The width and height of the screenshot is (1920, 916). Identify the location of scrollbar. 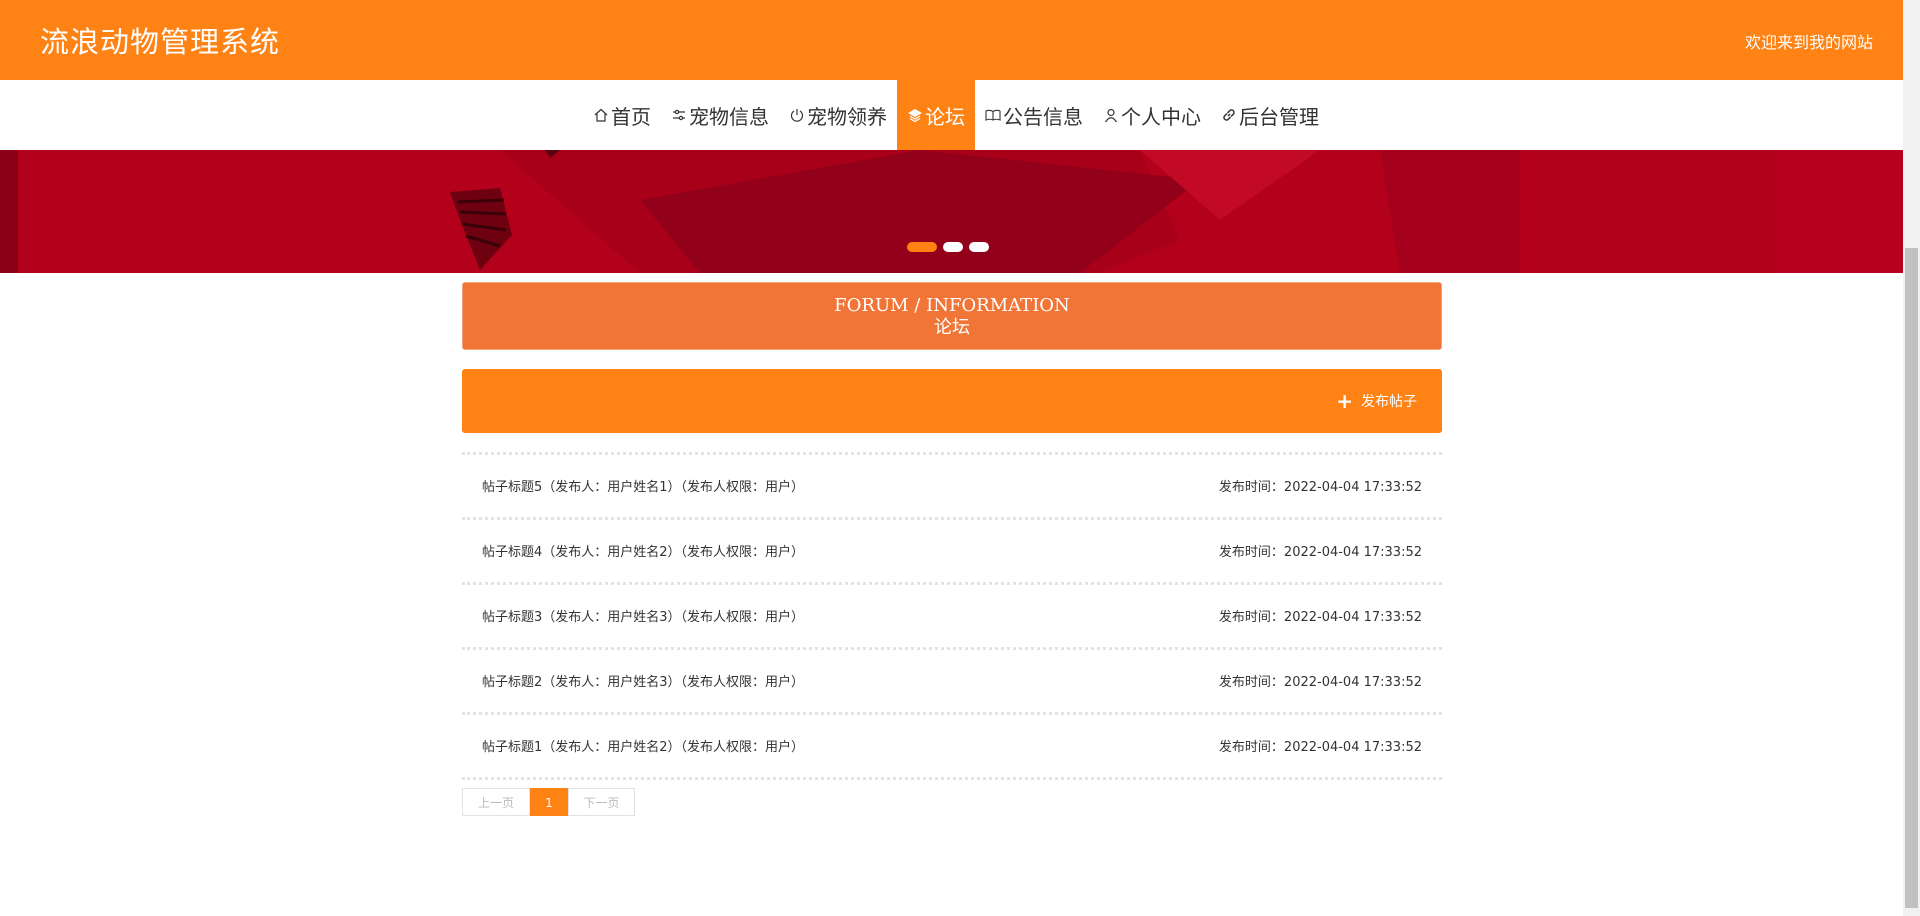
(1911, 458).